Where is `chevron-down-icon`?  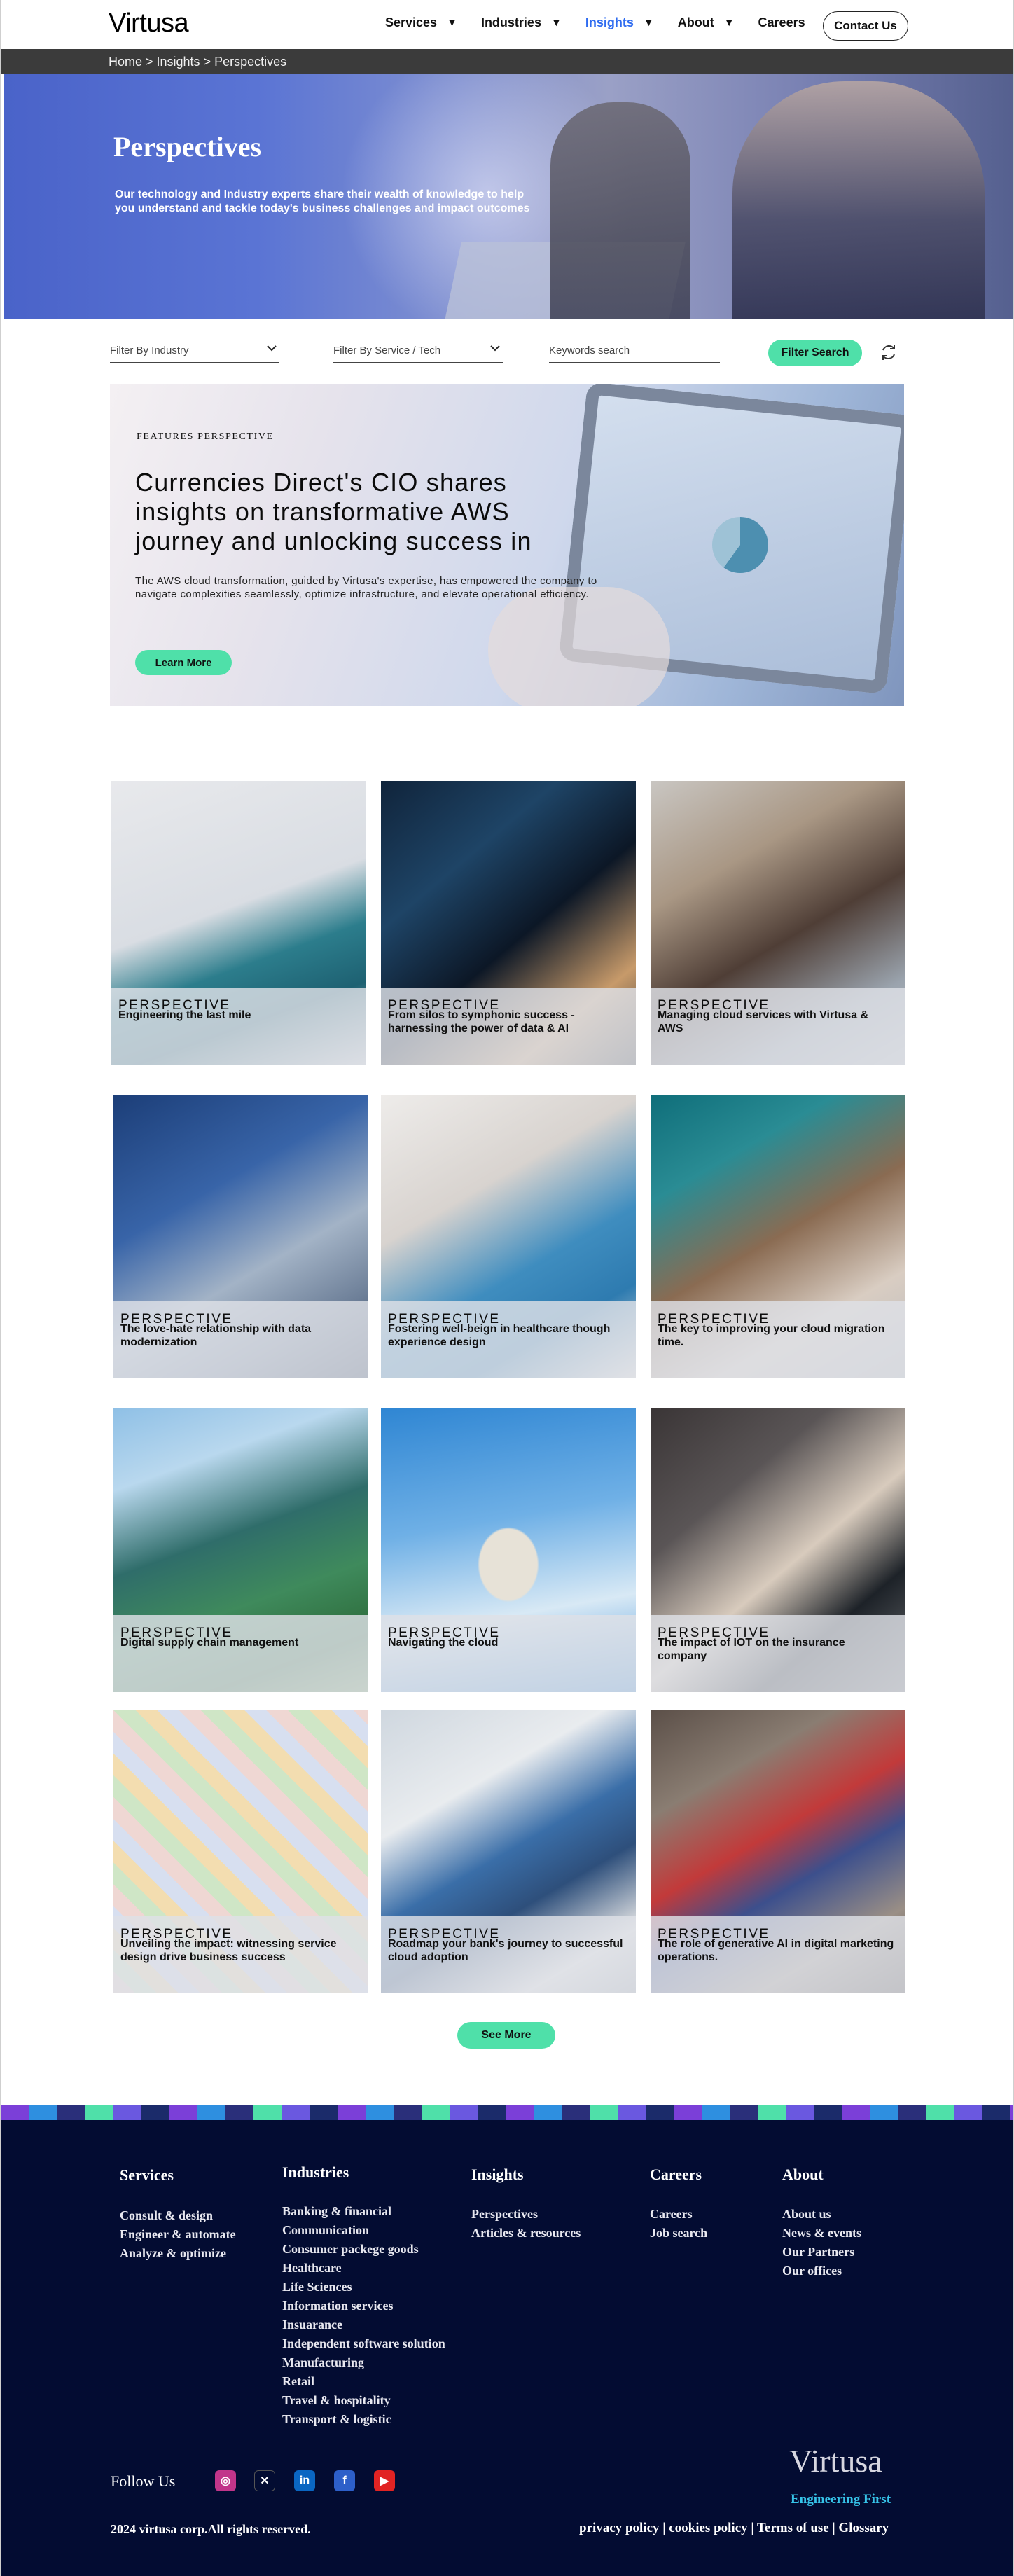
chevron-down-icon is located at coordinates (495, 349).